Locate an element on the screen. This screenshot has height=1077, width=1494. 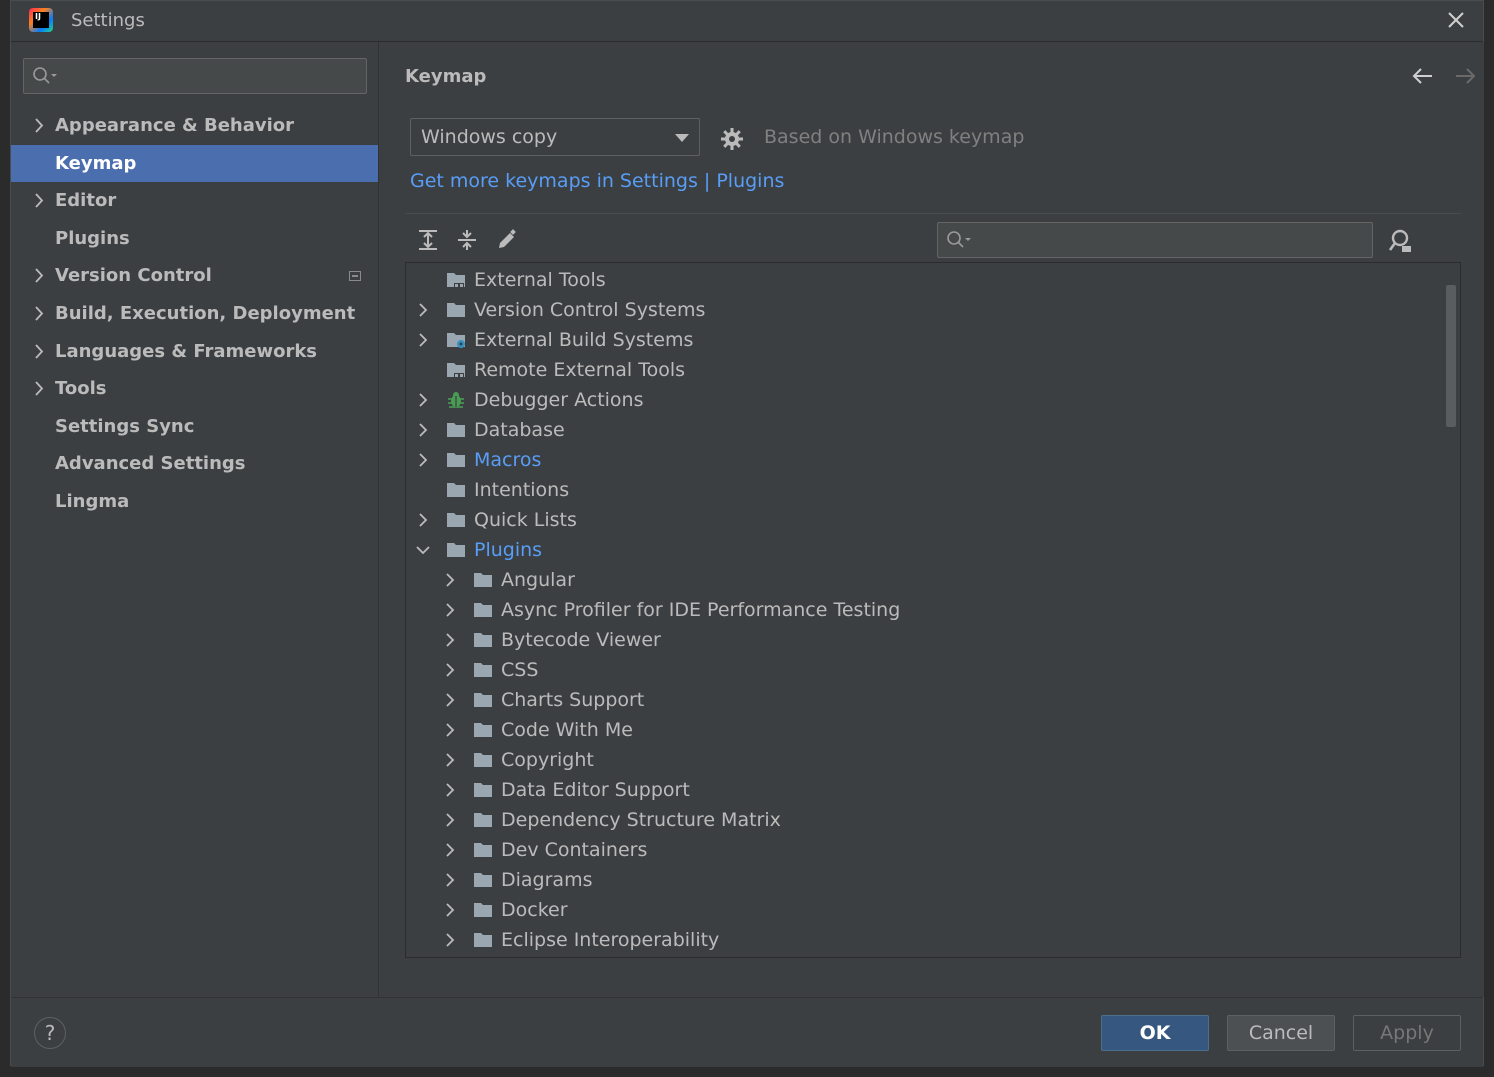
keymap-select-value: Windows copy is located at coordinates (489, 137).